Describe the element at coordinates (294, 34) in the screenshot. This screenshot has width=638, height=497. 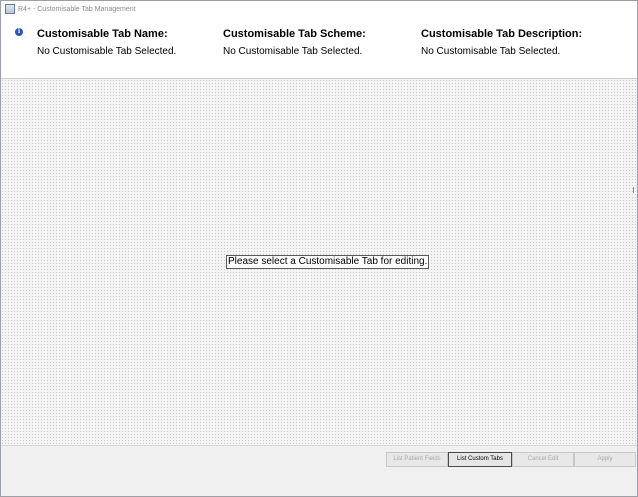
I see `tab-scheme-label: Customisable Tab Scheme:` at that location.